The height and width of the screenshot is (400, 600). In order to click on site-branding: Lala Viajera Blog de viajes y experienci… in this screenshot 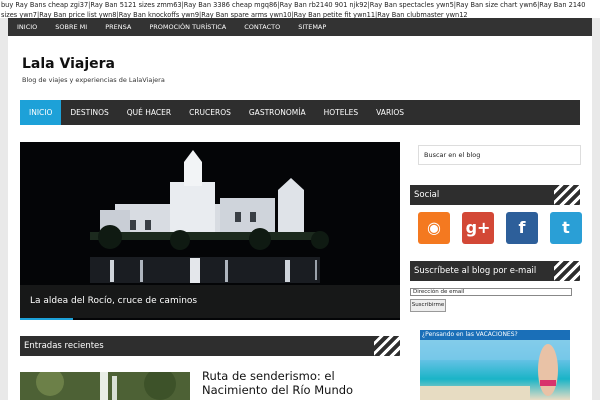, I will do `click(93, 70)`.